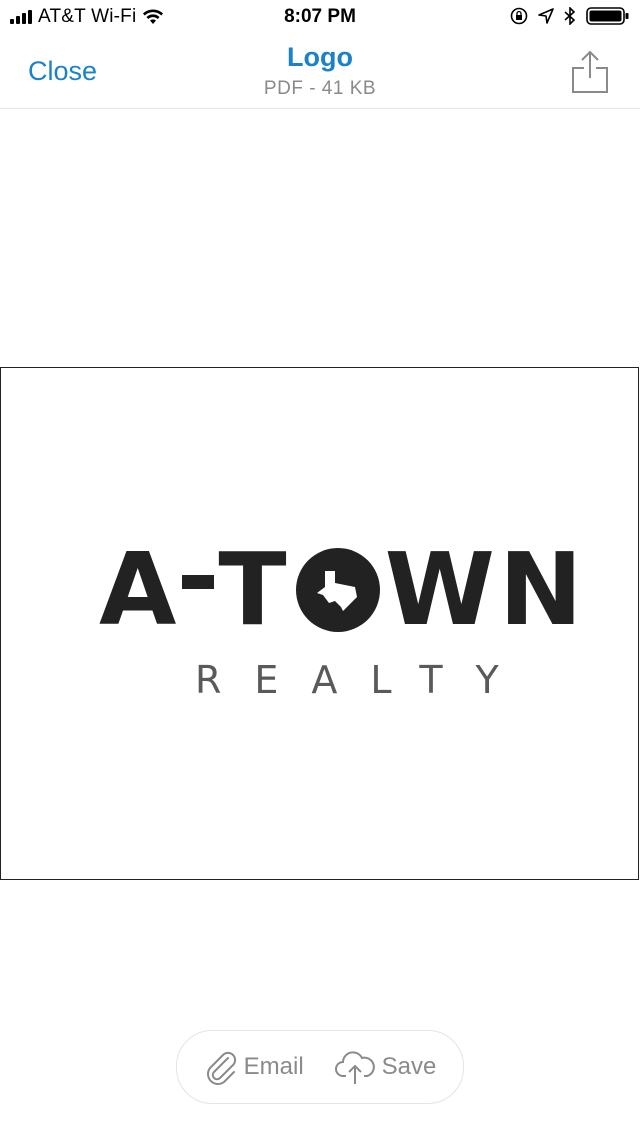  Describe the element at coordinates (607, 16) in the screenshot. I see `battery-icon` at that location.